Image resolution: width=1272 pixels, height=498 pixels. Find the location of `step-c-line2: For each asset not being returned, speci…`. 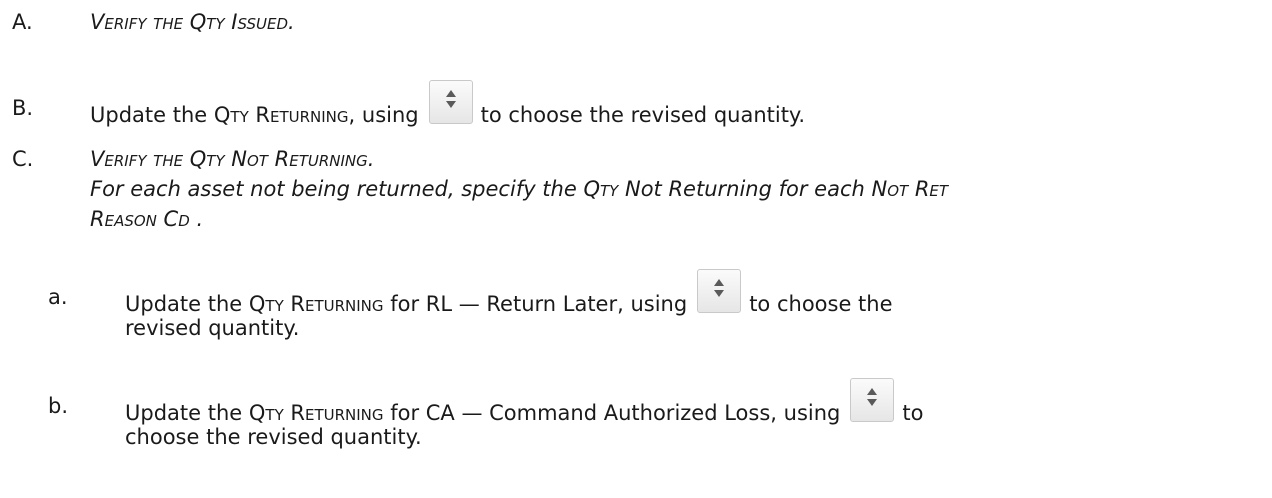

step-c-line2: For each asset not being returned, speci… is located at coordinates (519, 189).